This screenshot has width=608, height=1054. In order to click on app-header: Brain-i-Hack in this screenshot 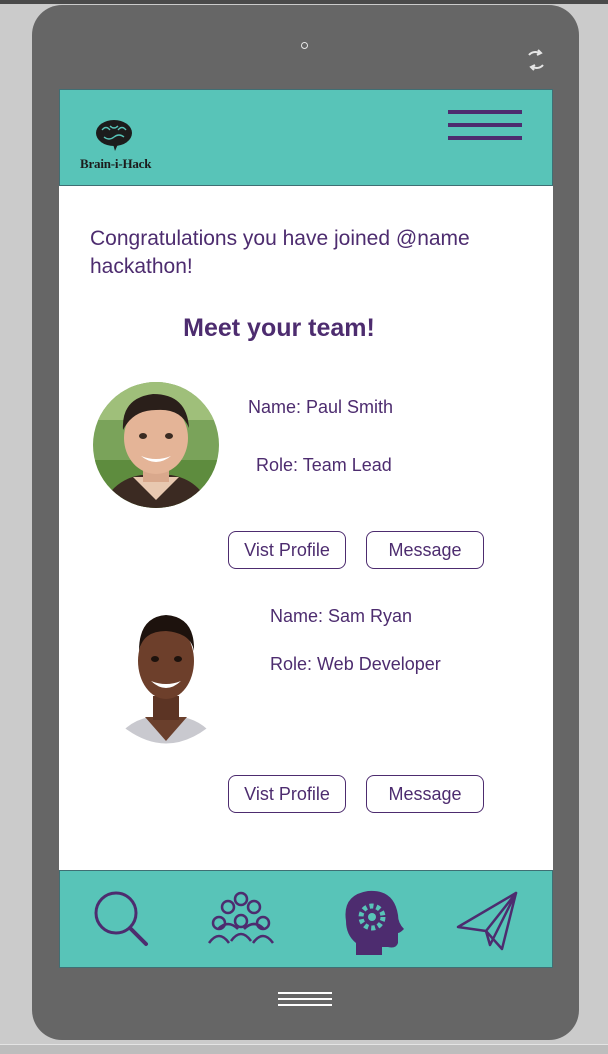, I will do `click(306, 137)`.